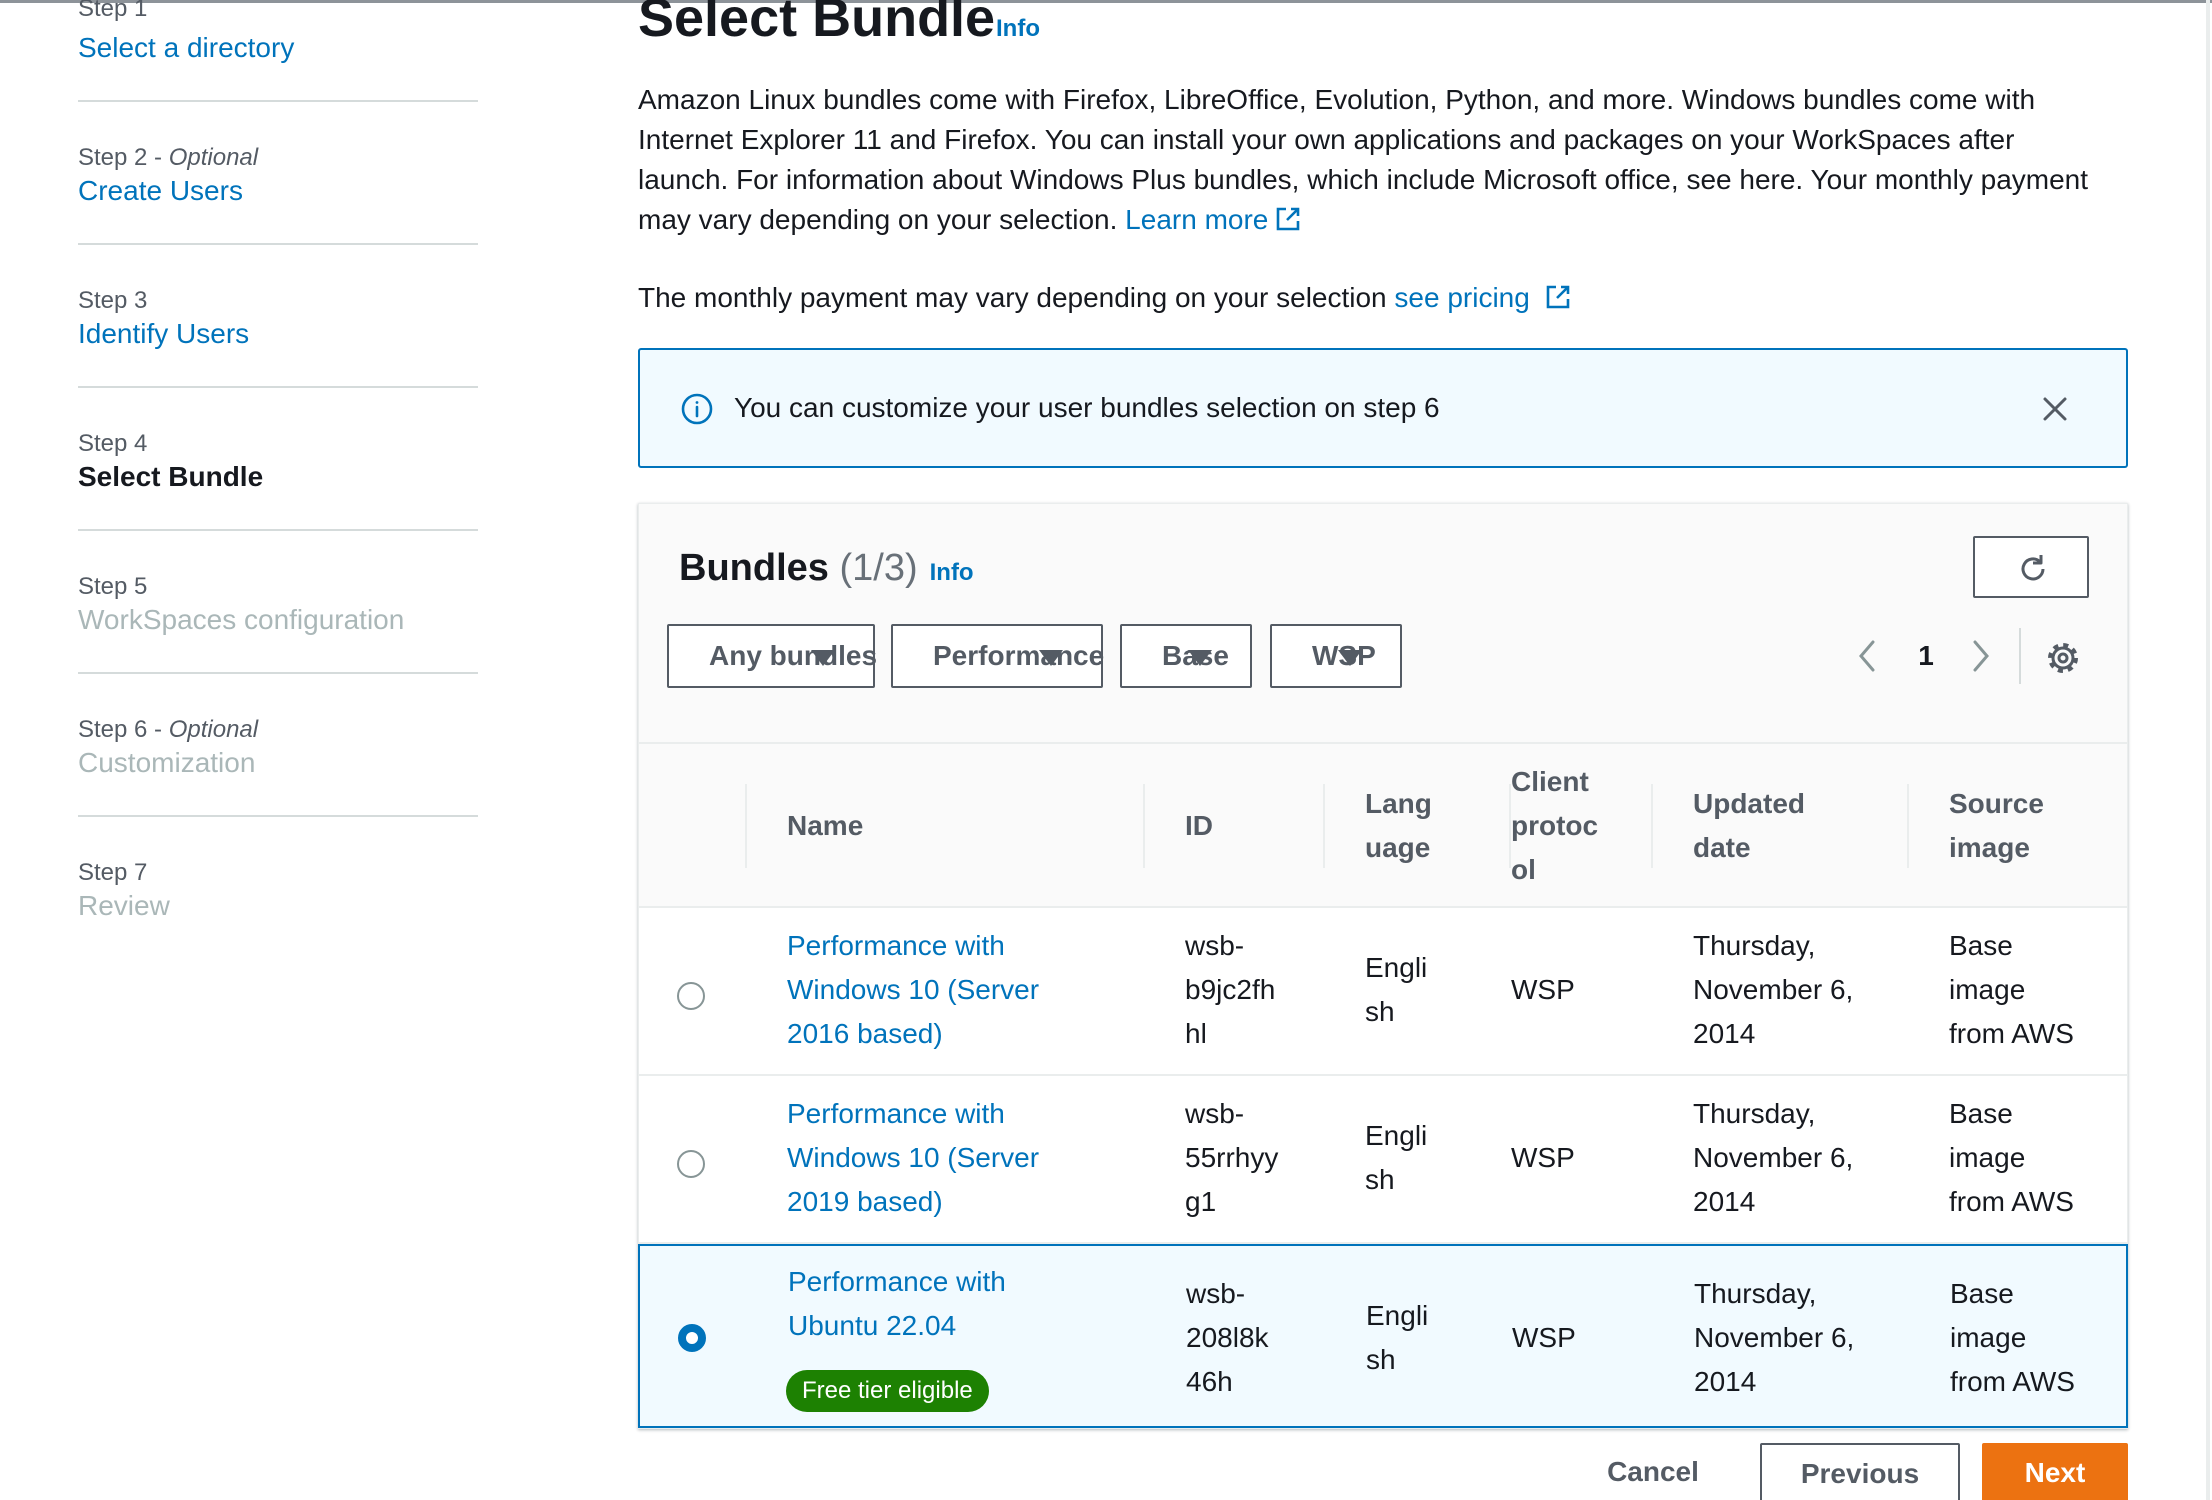  I want to click on row-radio-selected, so click(692, 1338).